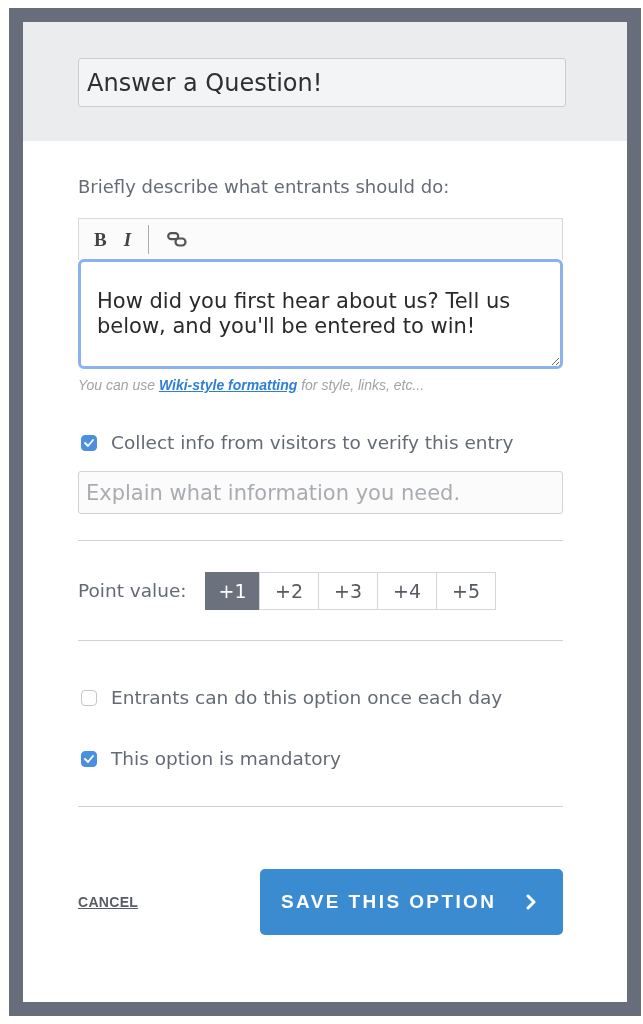 The width and height of the screenshot is (643, 1024). I want to click on save-button: SAVE THIS OPTION, so click(411, 902).